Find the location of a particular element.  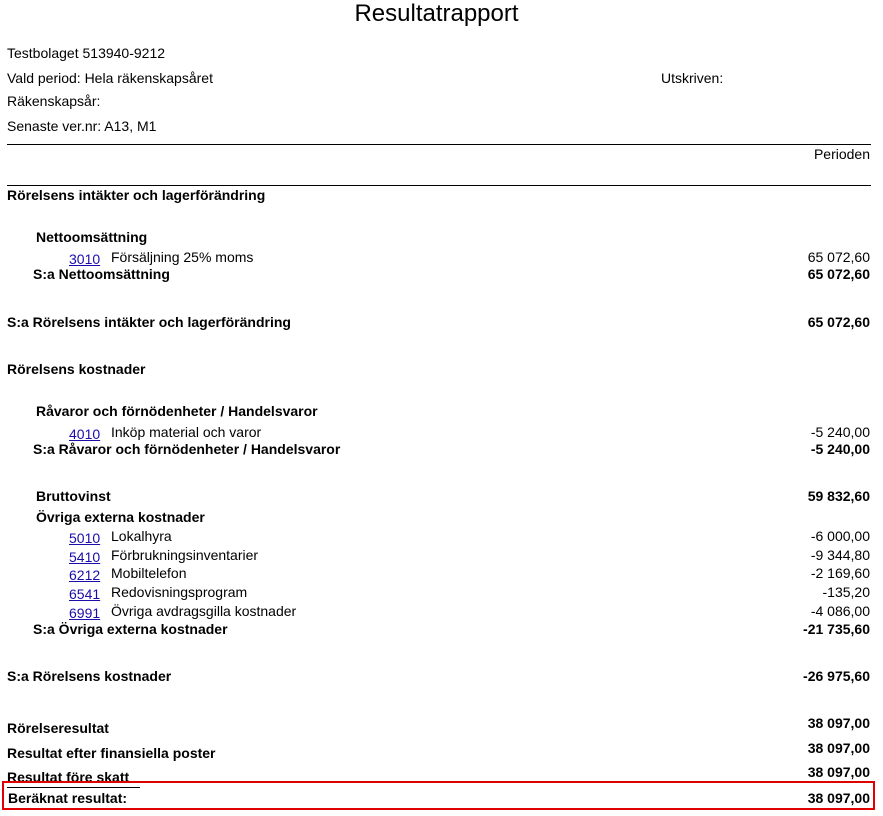

account-link-6212: 6212 is located at coordinates (84, 575).